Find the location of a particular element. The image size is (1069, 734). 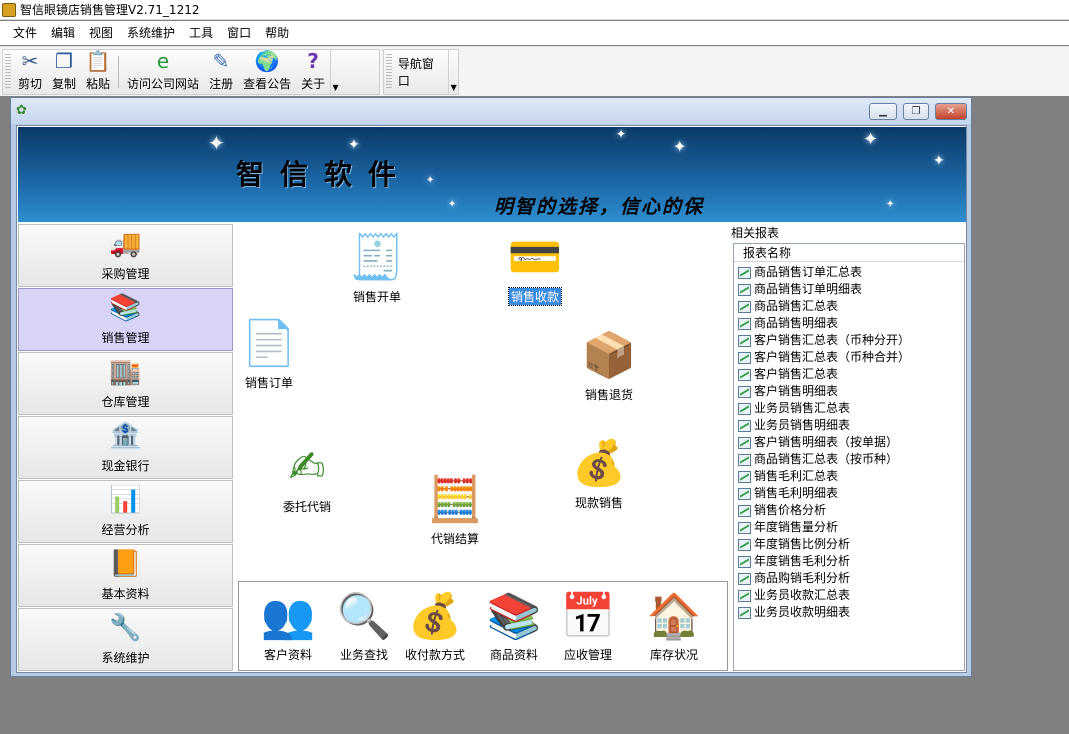

report-item: 商品销售订单汇总表 is located at coordinates (851, 272).